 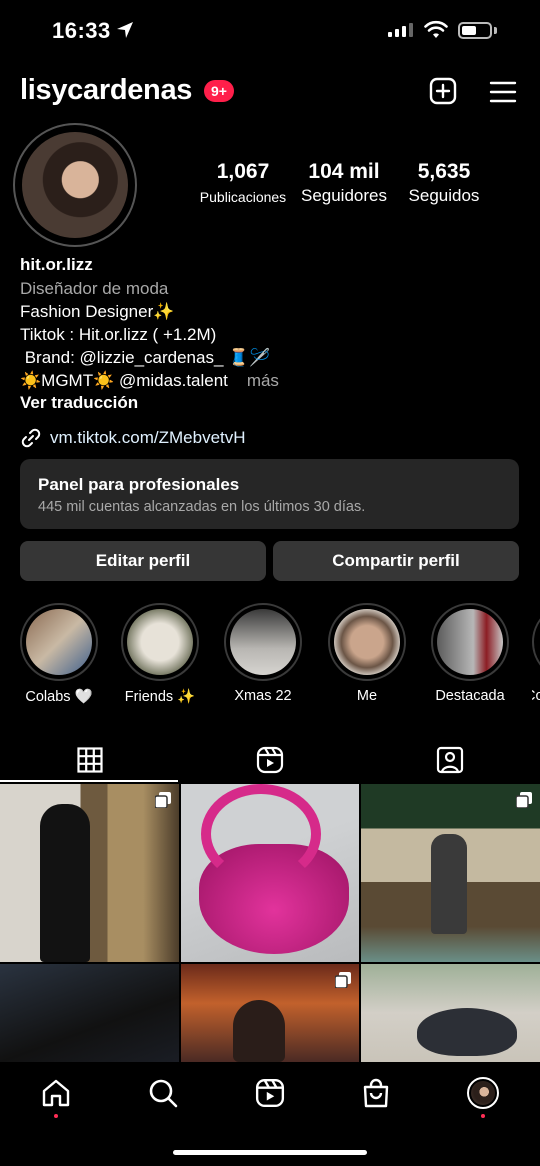 I want to click on link-icon, so click(x=31, y=438).